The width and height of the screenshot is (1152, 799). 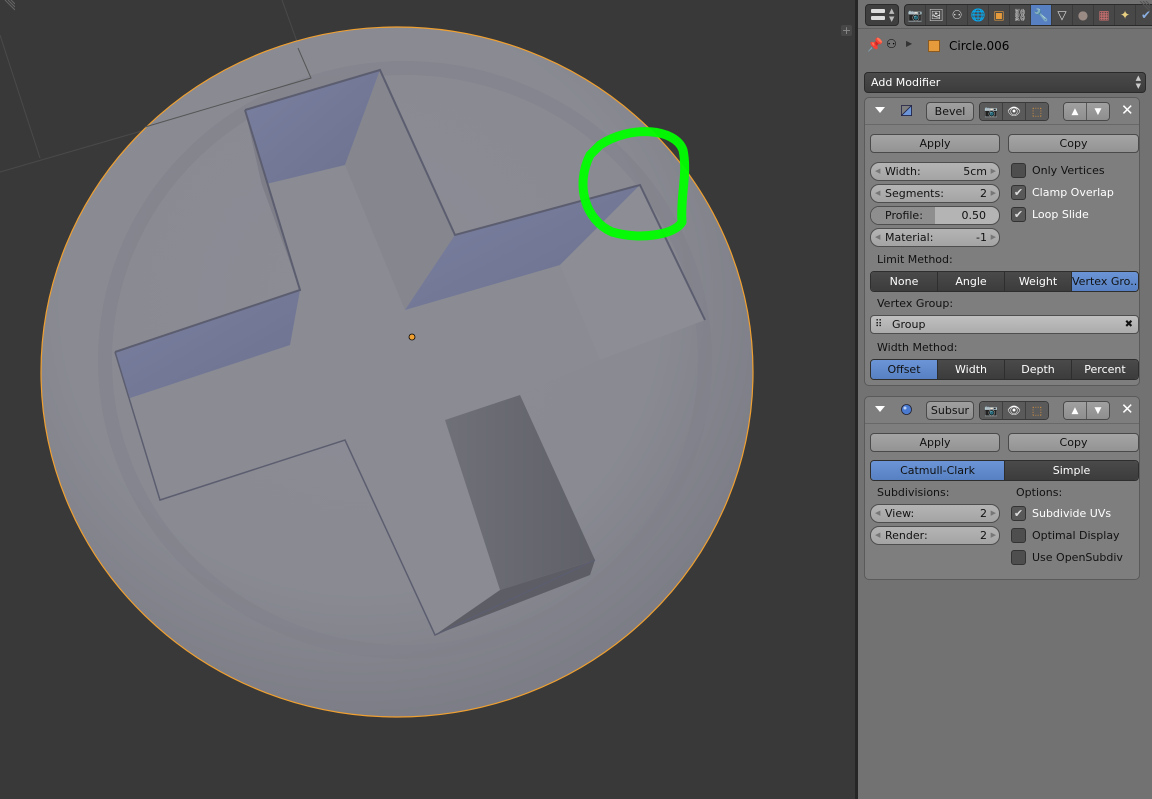 I want to click on subsurf-view-levels-field: ◀ View: 2 ▶, so click(x=935, y=513).